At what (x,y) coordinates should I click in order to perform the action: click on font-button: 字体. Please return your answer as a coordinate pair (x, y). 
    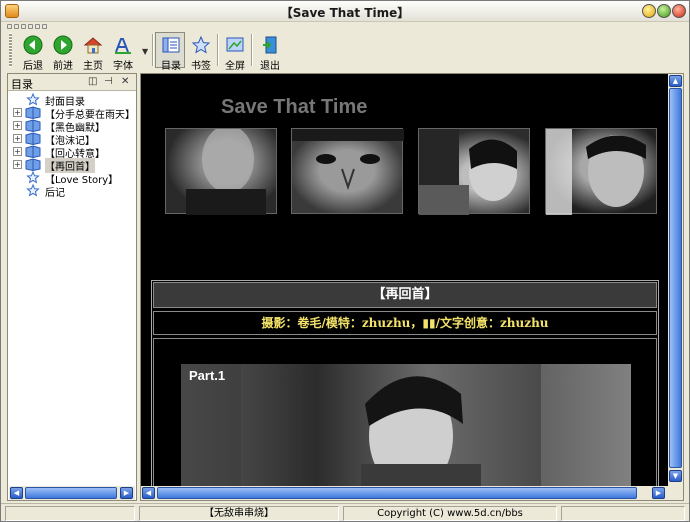
    Looking at the image, I should click on (122, 52).